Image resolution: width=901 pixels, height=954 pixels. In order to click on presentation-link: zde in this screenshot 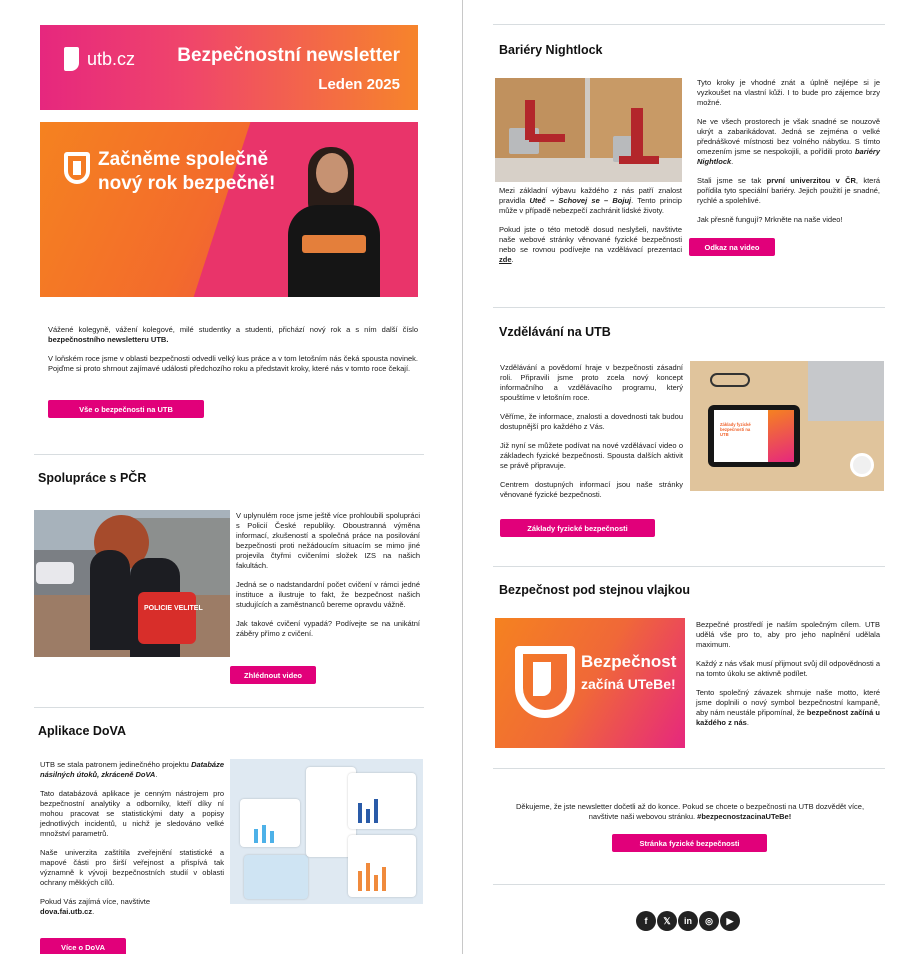, I will do `click(505, 259)`.